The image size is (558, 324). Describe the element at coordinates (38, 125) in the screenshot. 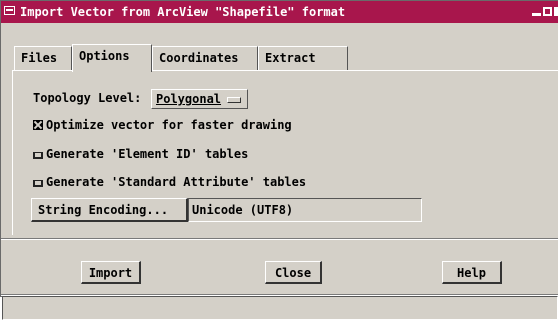

I see `checked-box-icon` at that location.